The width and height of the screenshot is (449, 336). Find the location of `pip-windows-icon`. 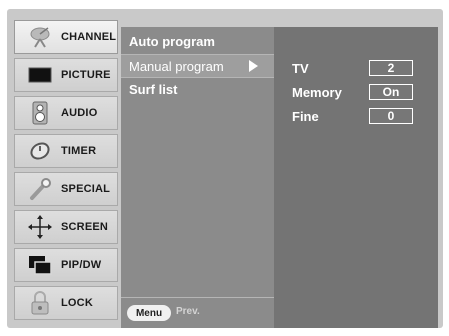

pip-windows-icon is located at coordinates (40, 265).